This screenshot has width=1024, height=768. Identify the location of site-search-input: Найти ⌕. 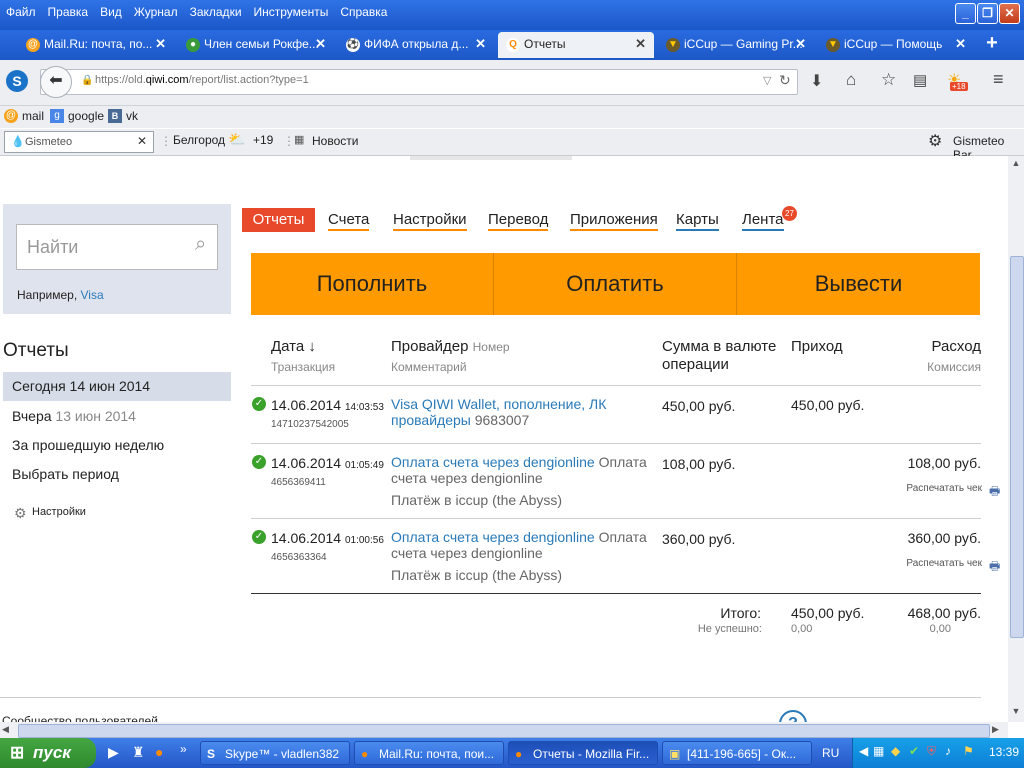
(117, 247).